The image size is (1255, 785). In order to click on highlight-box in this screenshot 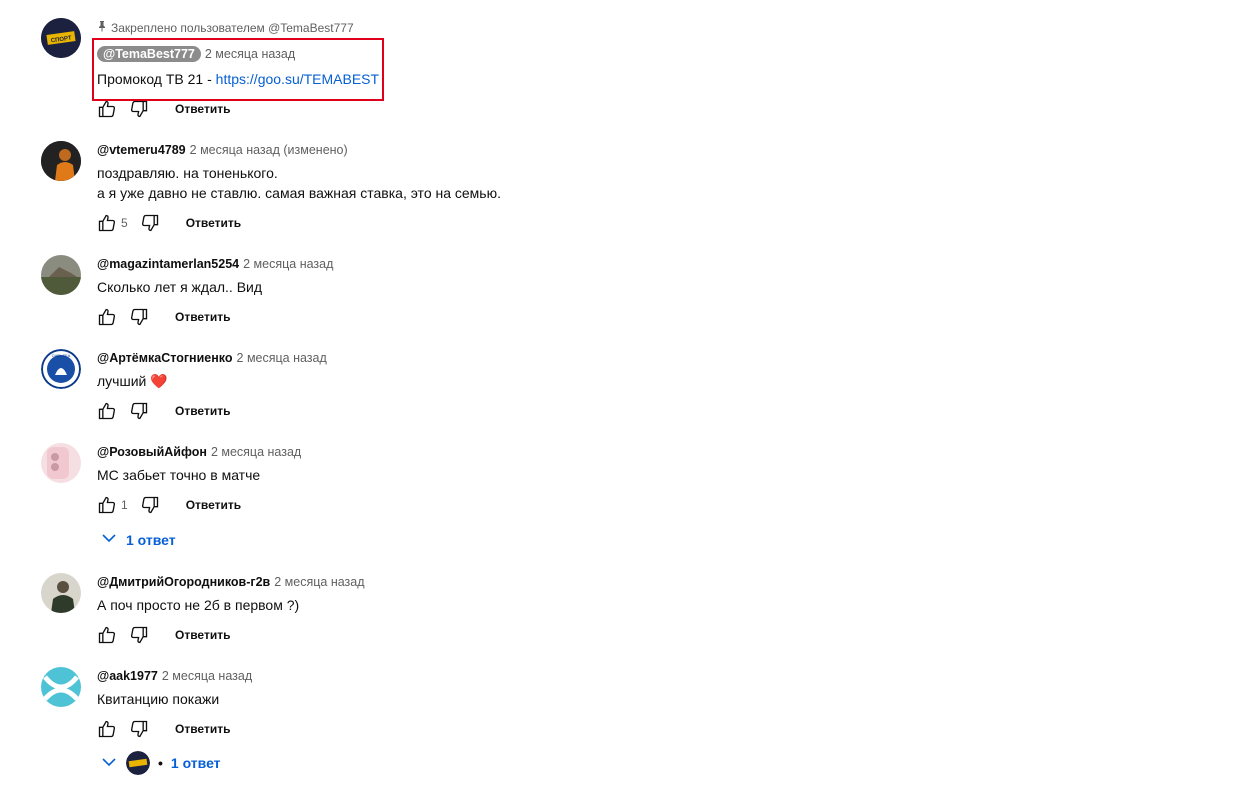, I will do `click(238, 69)`.